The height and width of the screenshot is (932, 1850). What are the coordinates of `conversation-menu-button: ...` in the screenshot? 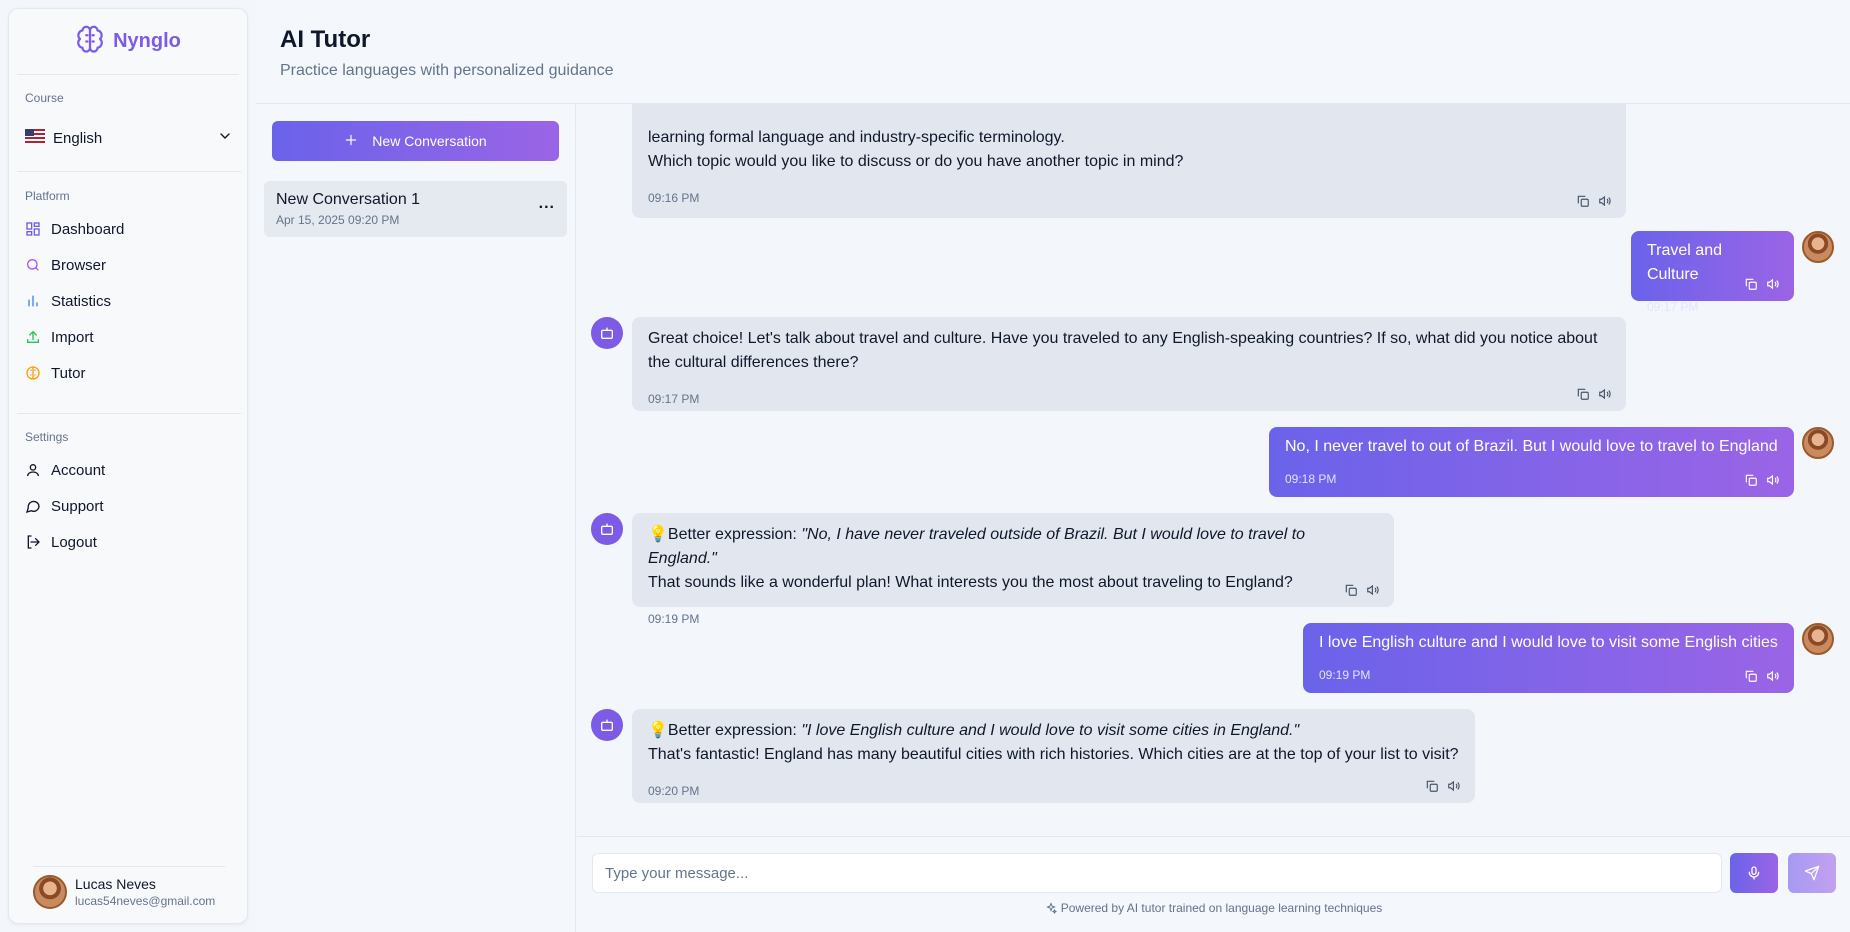 It's located at (547, 204).